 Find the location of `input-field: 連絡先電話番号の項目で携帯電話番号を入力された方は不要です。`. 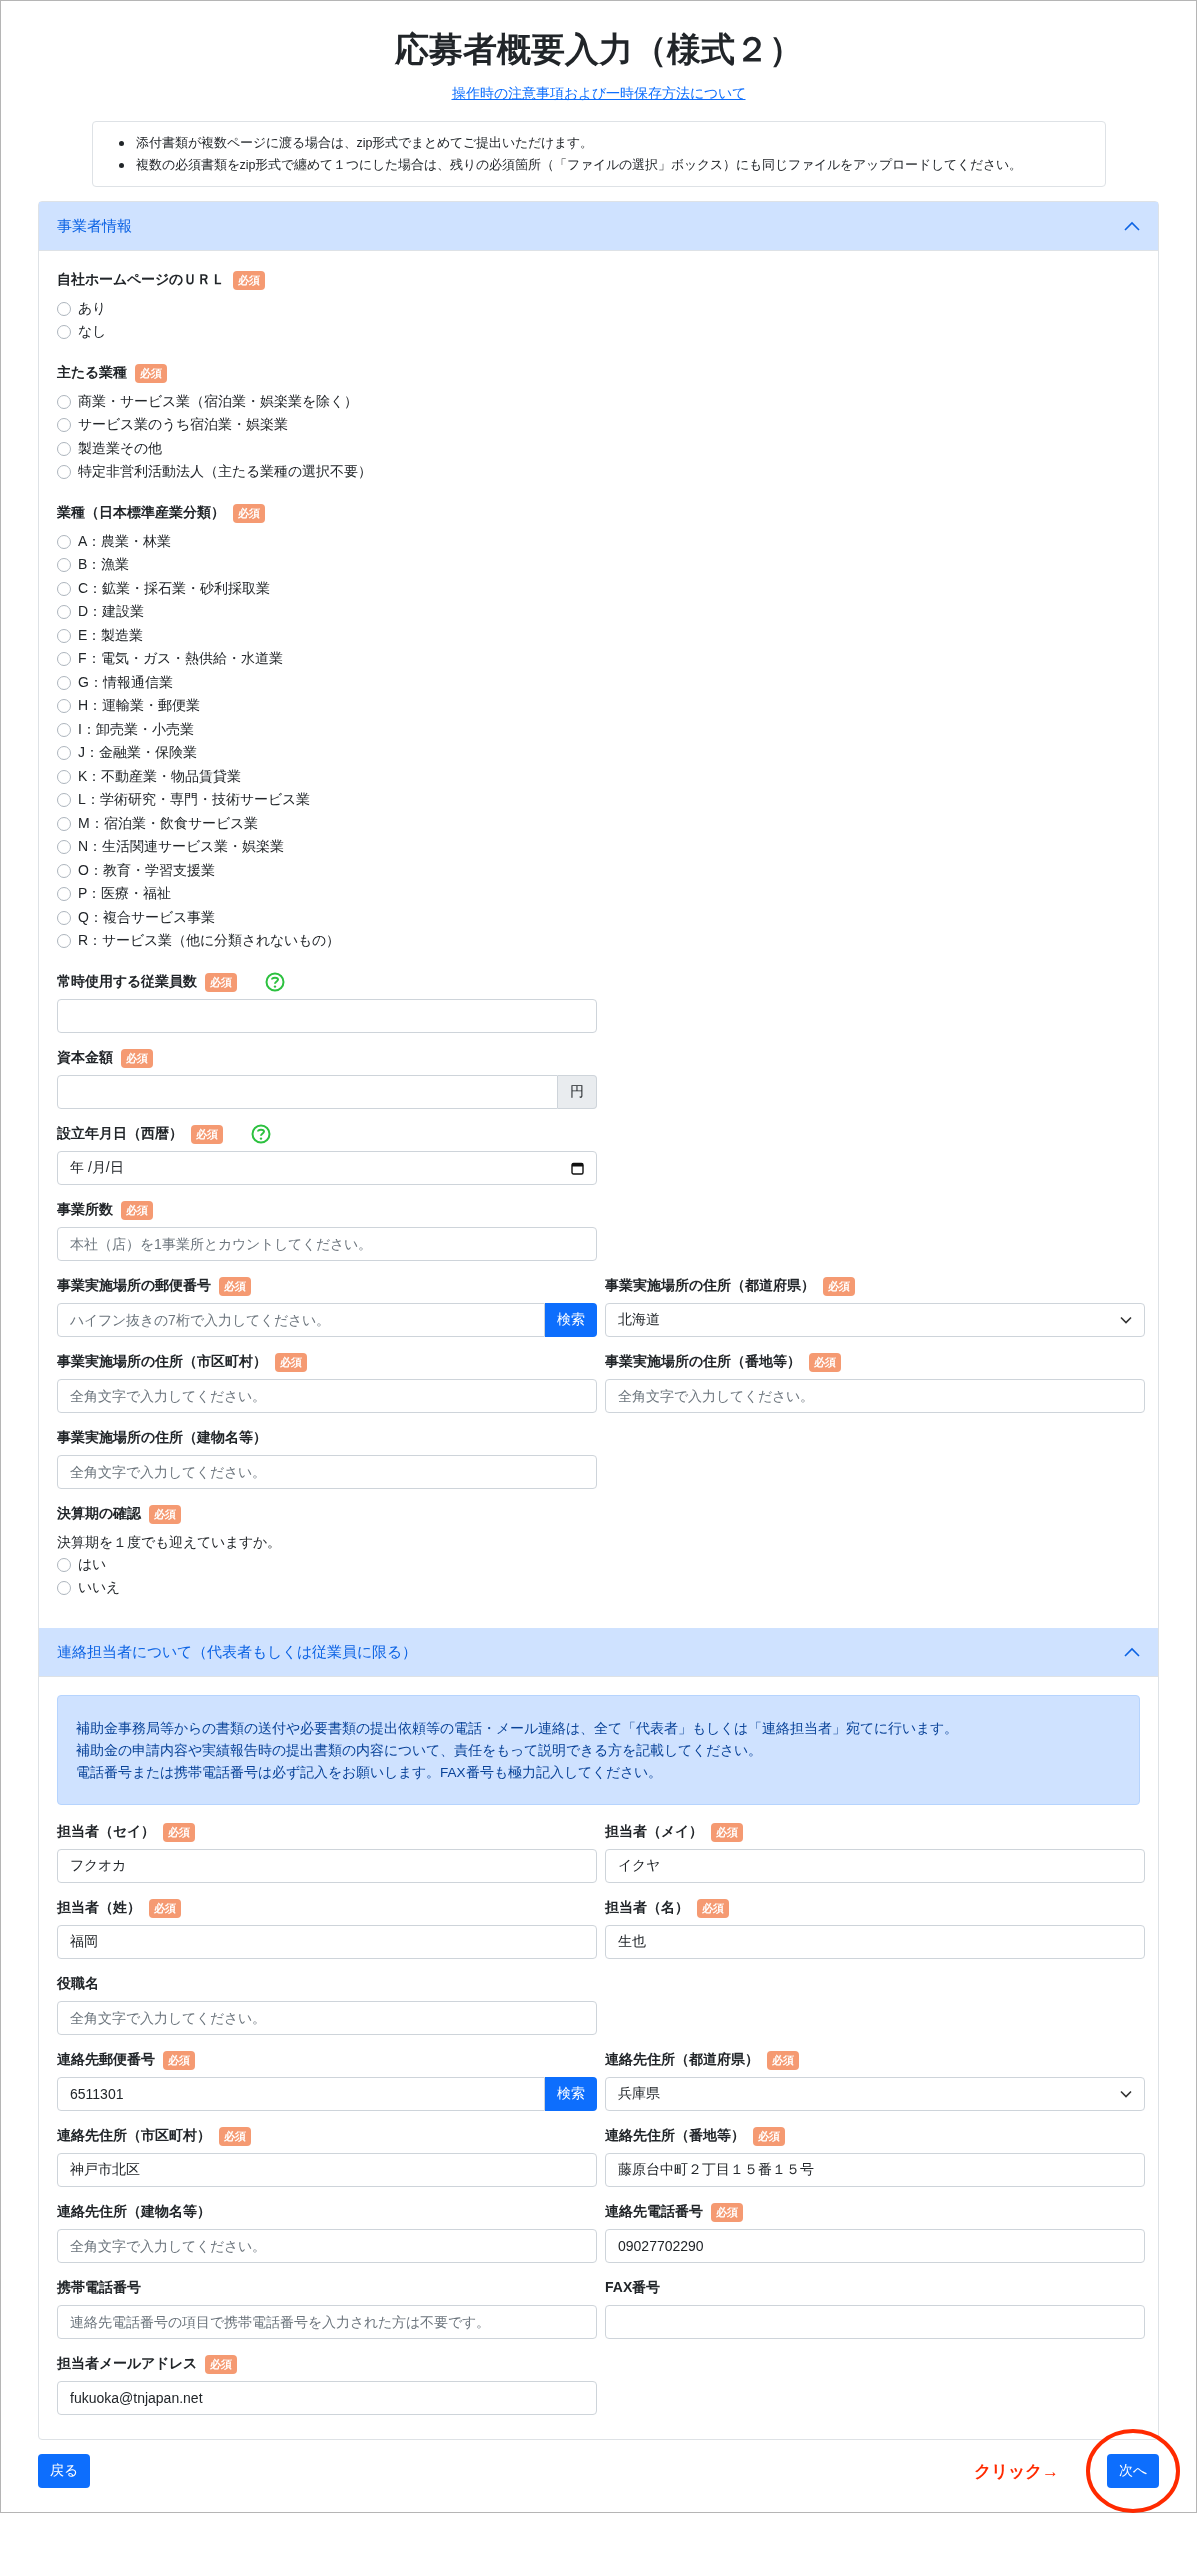

input-field: 連絡先電話番号の項目で携帯電話番号を入力された方は不要です。 is located at coordinates (327, 2322).